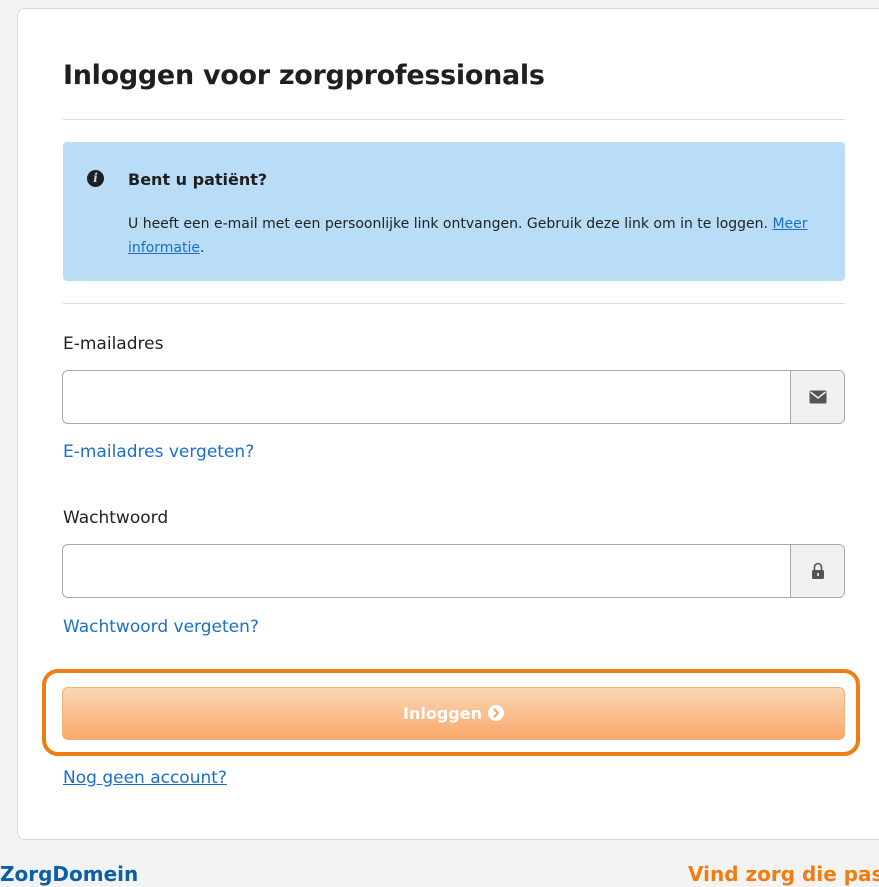 The width and height of the screenshot is (879, 887). Describe the element at coordinates (495, 713) in the screenshot. I see `chevron-right-circle-icon` at that location.